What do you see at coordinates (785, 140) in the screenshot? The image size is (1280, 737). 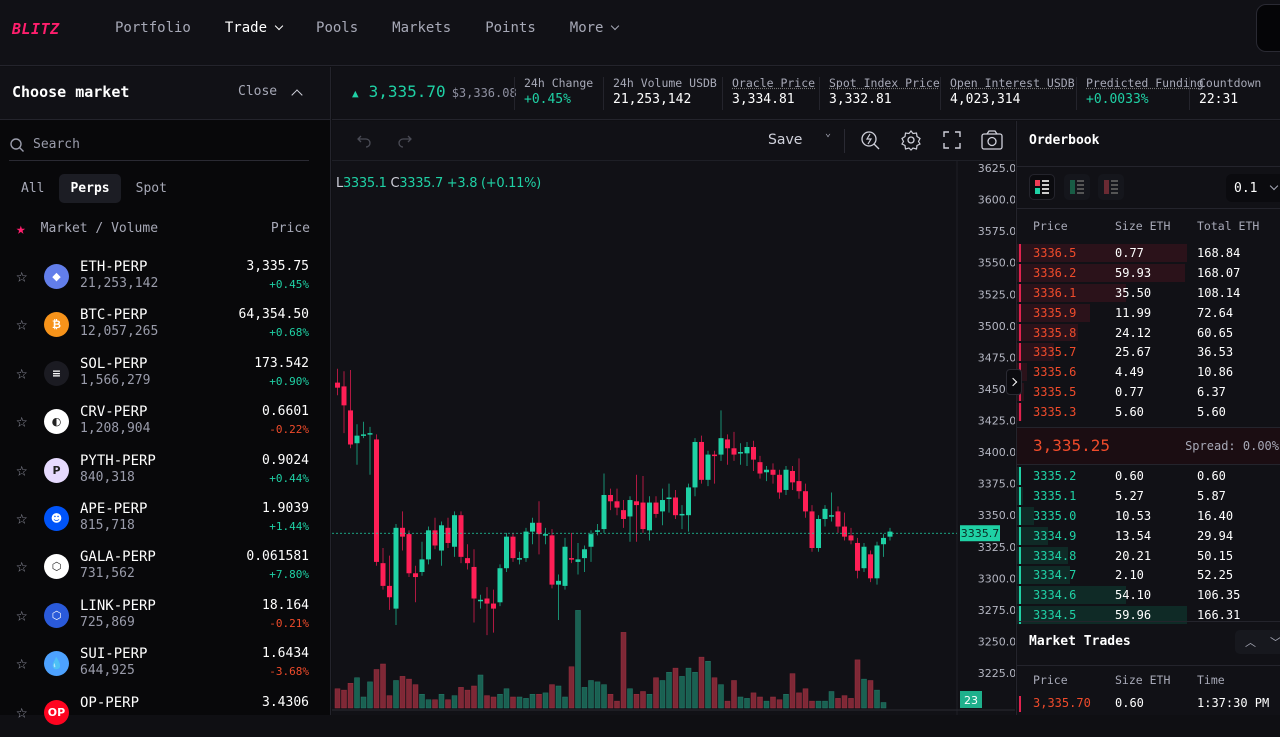 I see `save-button: Save` at bounding box center [785, 140].